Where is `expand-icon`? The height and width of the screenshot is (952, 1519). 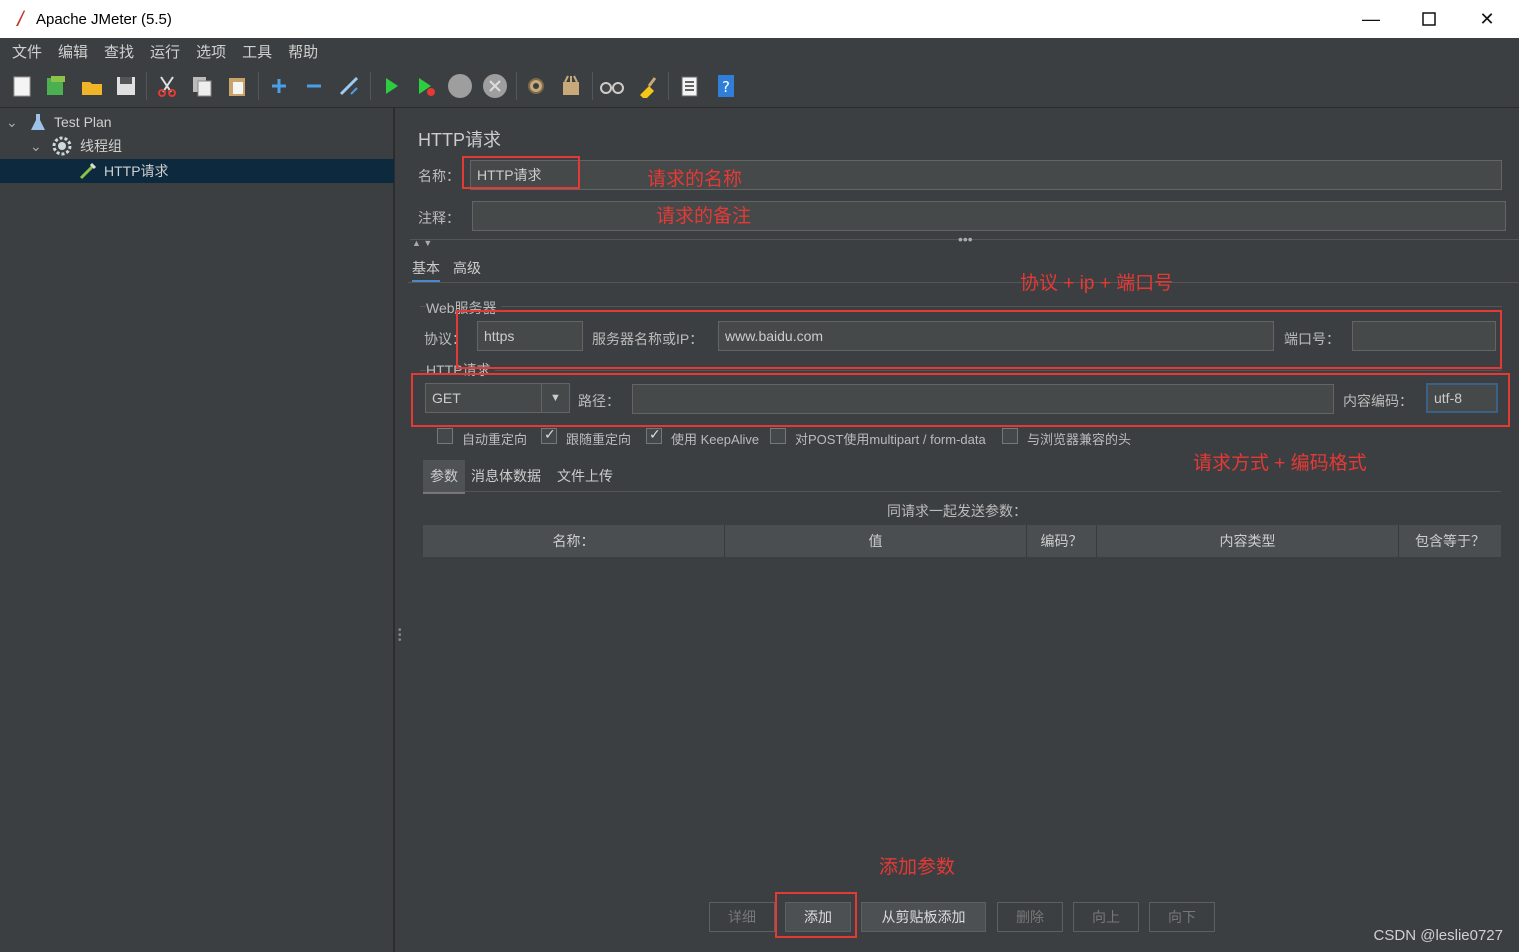 expand-icon is located at coordinates (279, 86).